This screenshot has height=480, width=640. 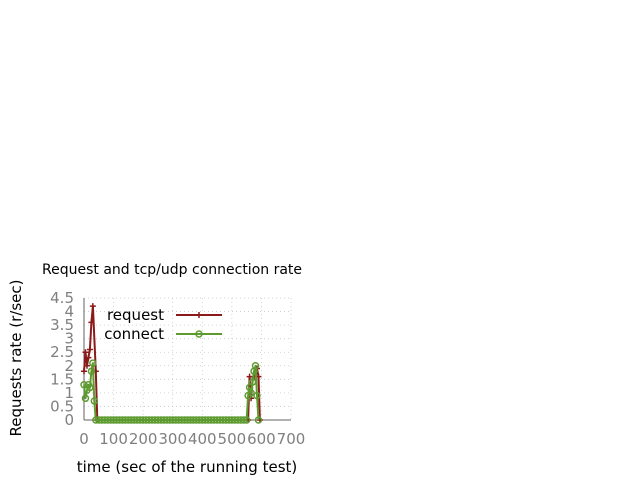 I want to click on x-tick-label: 400, so click(x=202, y=439).